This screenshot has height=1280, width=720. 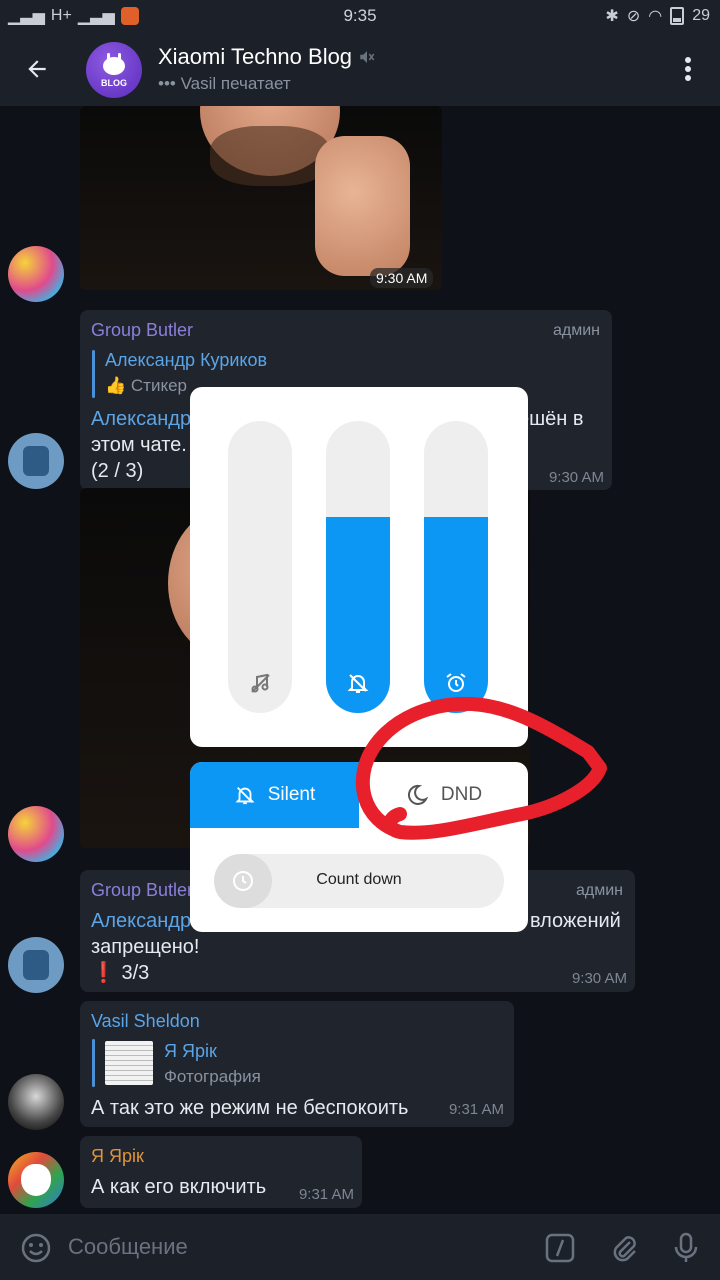 What do you see at coordinates (167, 83) in the screenshot?
I see `typing-dots-icon: •••` at bounding box center [167, 83].